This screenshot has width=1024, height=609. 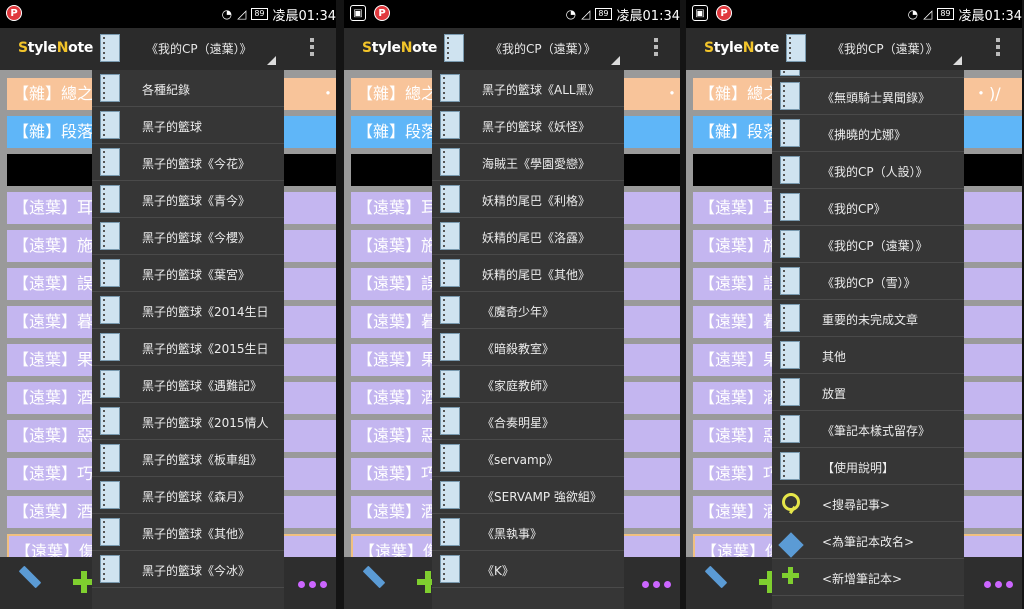 I want to click on dropdown-item: 《筆記本樣式留存》, so click(x=868, y=429).